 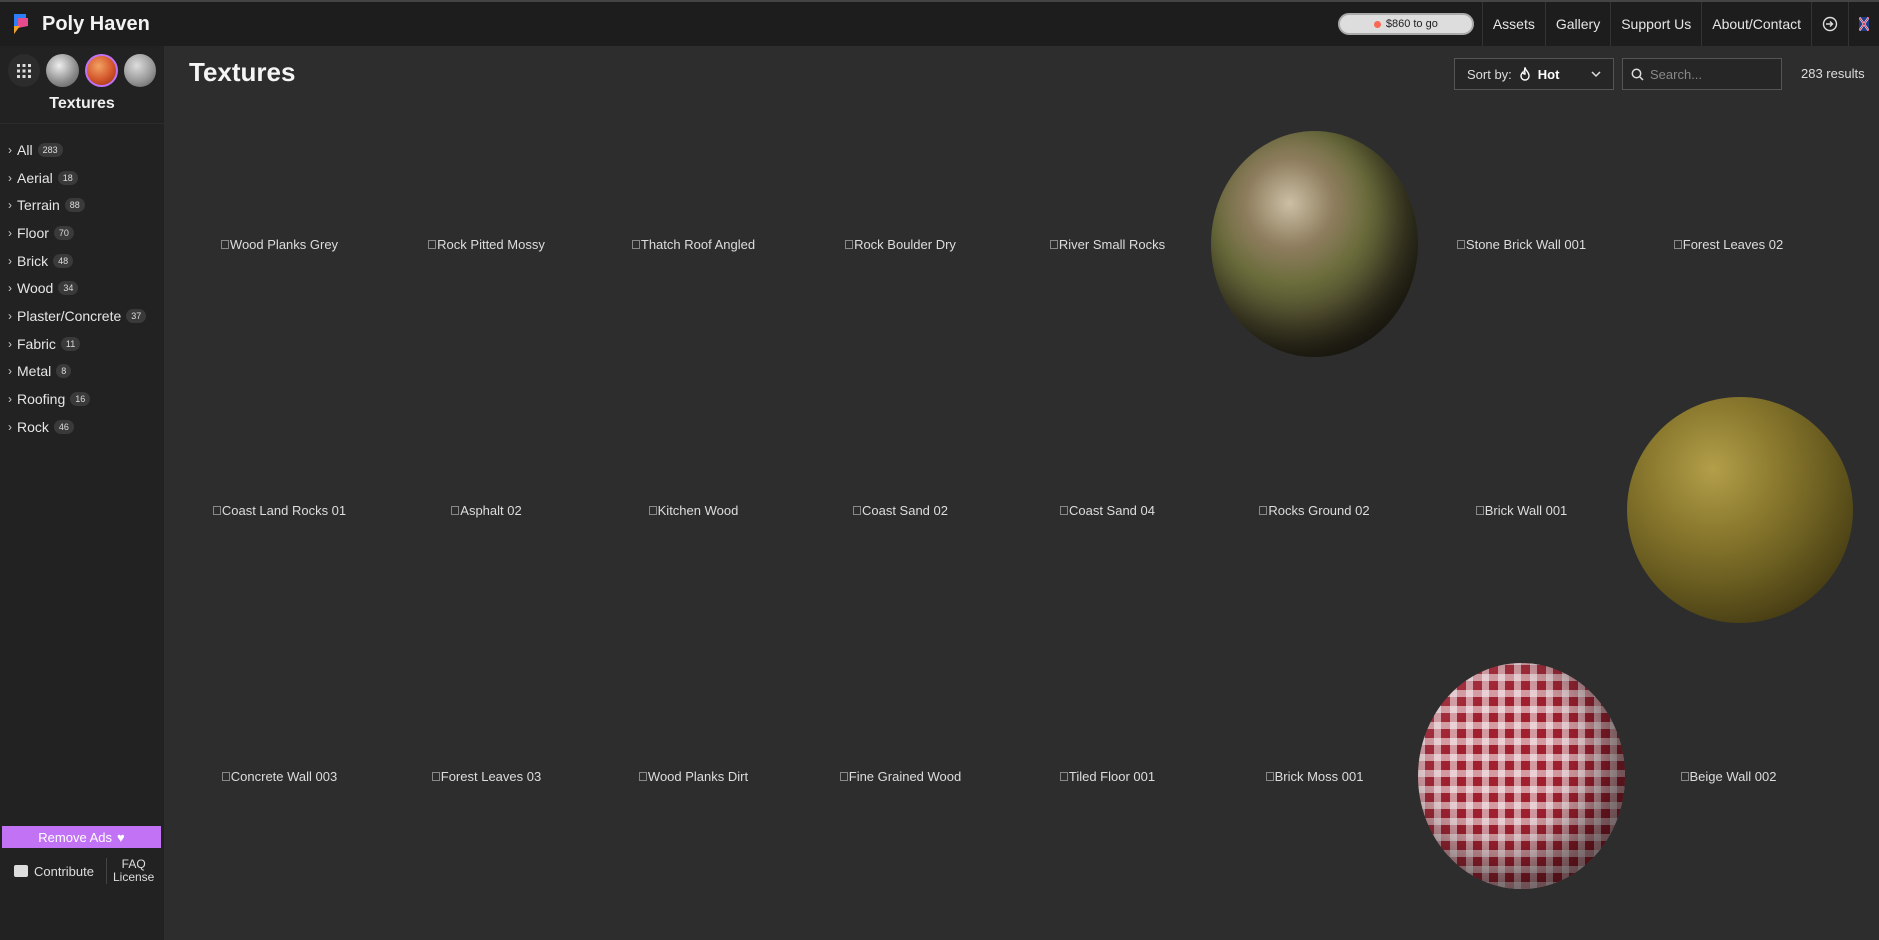 I want to click on count-badge: 70, so click(x=63, y=232).